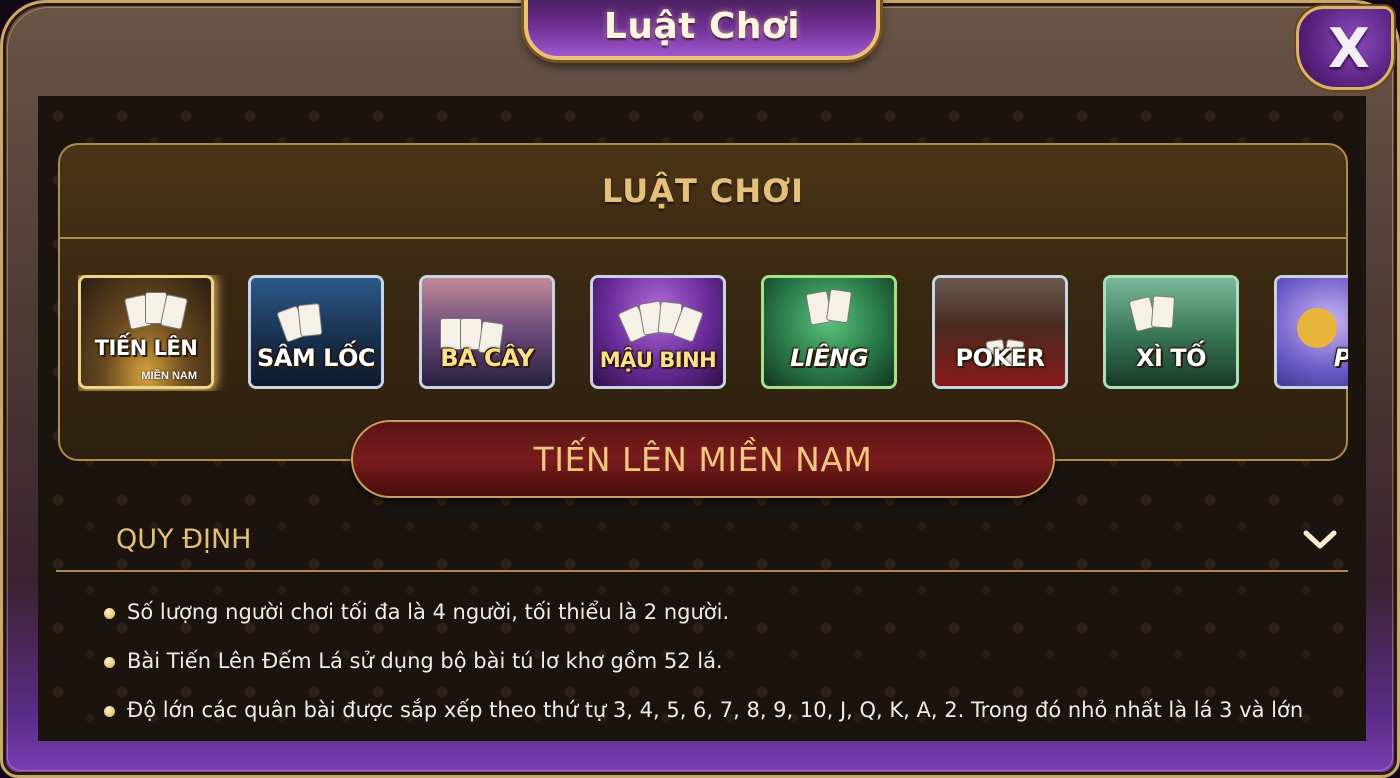 The height and width of the screenshot is (778, 1400). Describe the element at coordinates (1000, 358) in the screenshot. I see `game-label: POKER` at that location.